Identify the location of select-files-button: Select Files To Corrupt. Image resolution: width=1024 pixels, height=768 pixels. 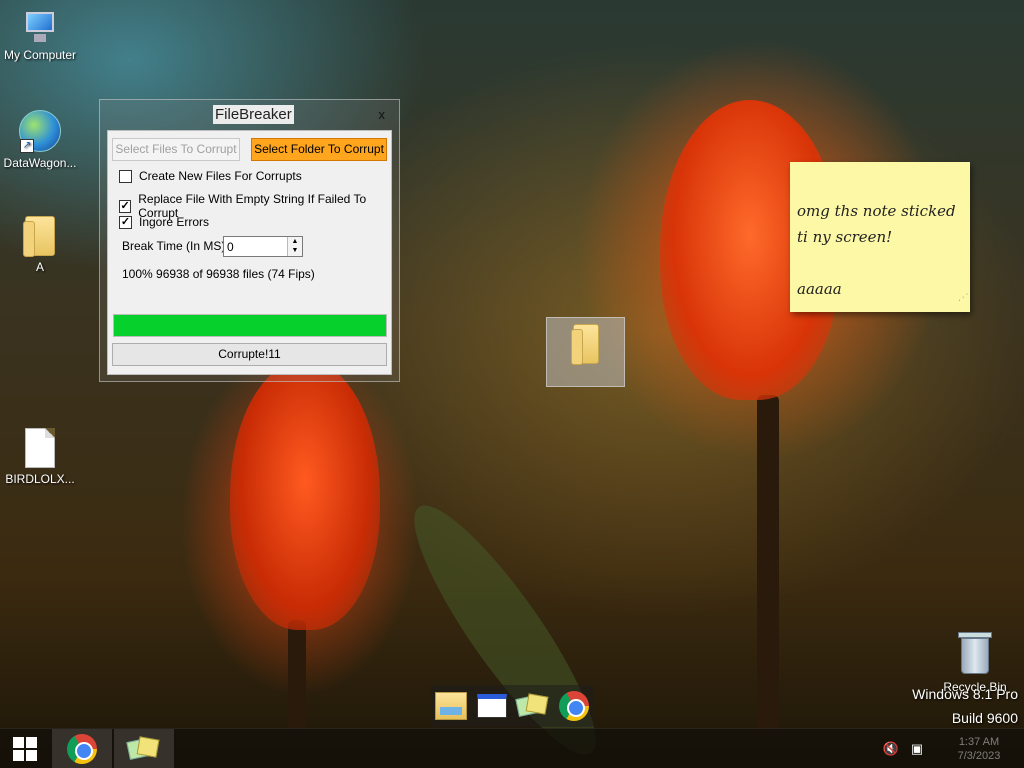
(176, 149).